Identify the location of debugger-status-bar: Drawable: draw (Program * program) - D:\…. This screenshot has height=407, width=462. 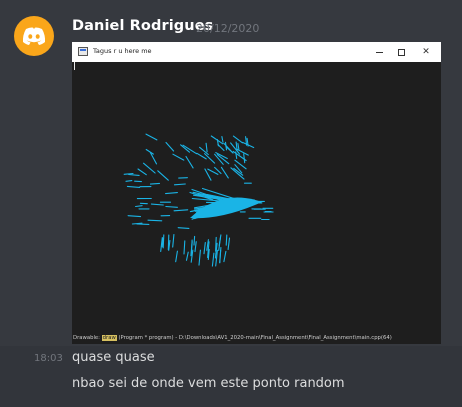
(256, 338).